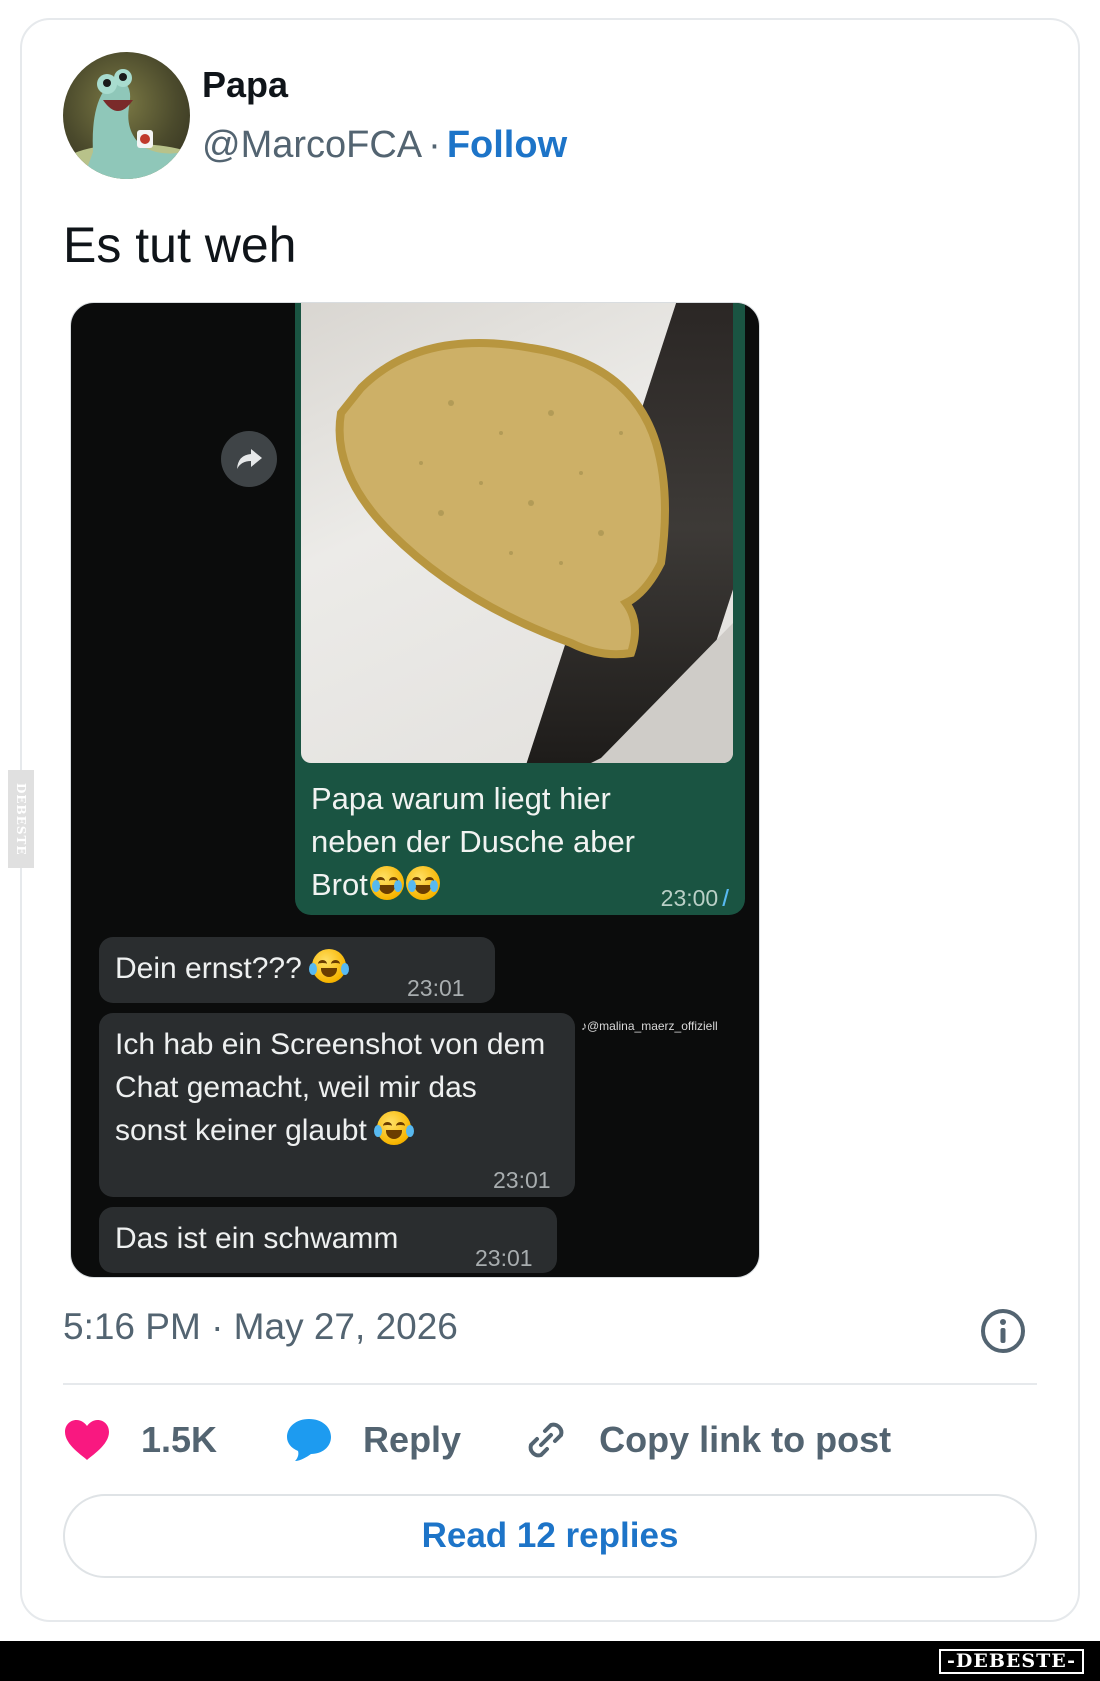  I want to click on follow-button: Follow, so click(507, 145).